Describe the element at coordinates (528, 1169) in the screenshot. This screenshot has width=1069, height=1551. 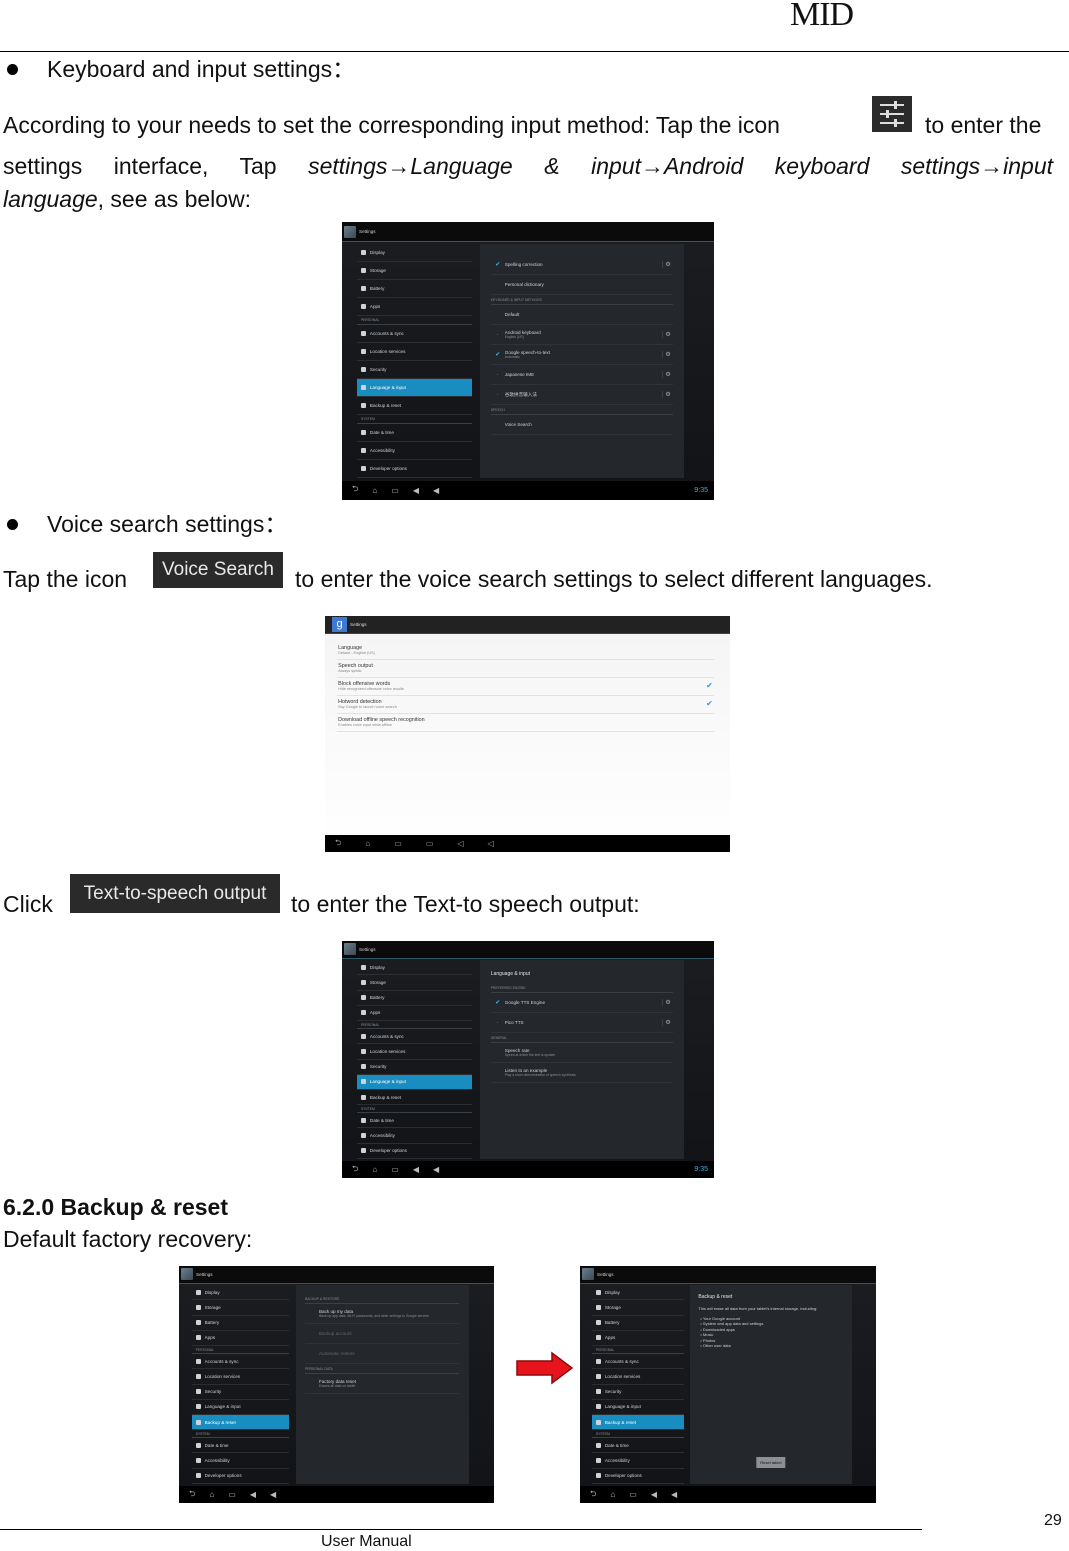
I see `system-nav-bar: ⮌ ⌂ ▭ ◀ ◀ 9:35` at that location.